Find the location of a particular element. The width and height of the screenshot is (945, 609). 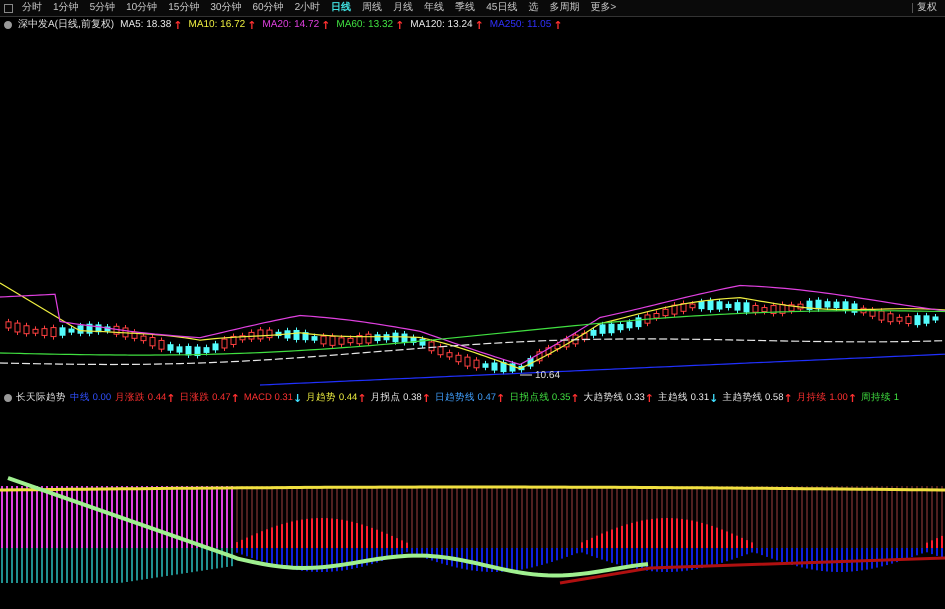

indicator-value: 日拐点线 0.35 is located at coordinates (539, 398).